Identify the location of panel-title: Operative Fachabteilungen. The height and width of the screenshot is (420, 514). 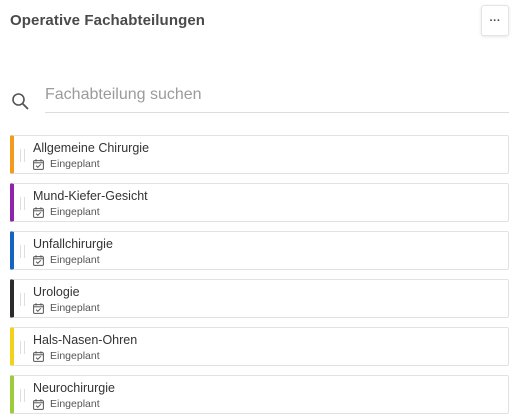
(108, 20).